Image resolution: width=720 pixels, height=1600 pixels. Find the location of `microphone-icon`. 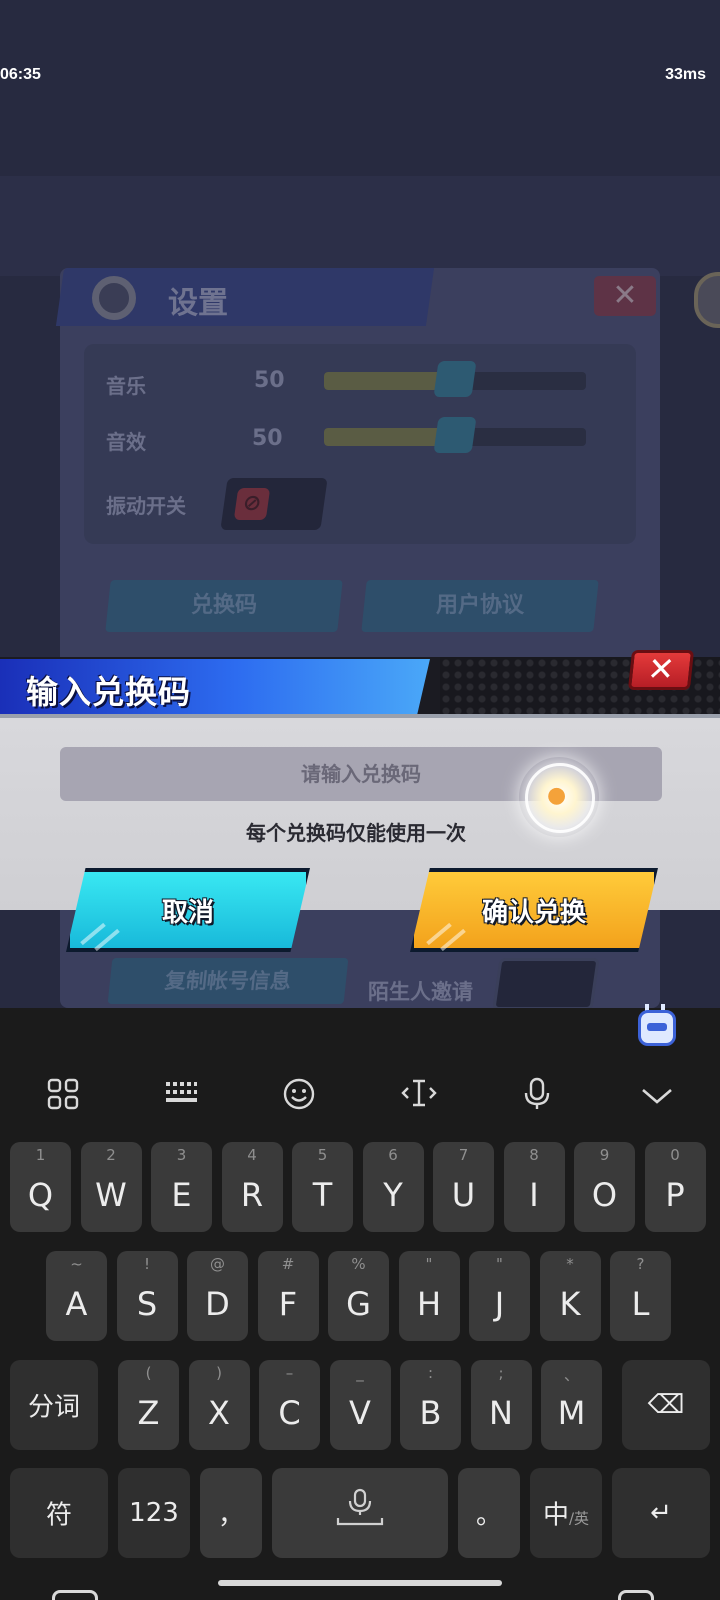

microphone-icon is located at coordinates (537, 1097).